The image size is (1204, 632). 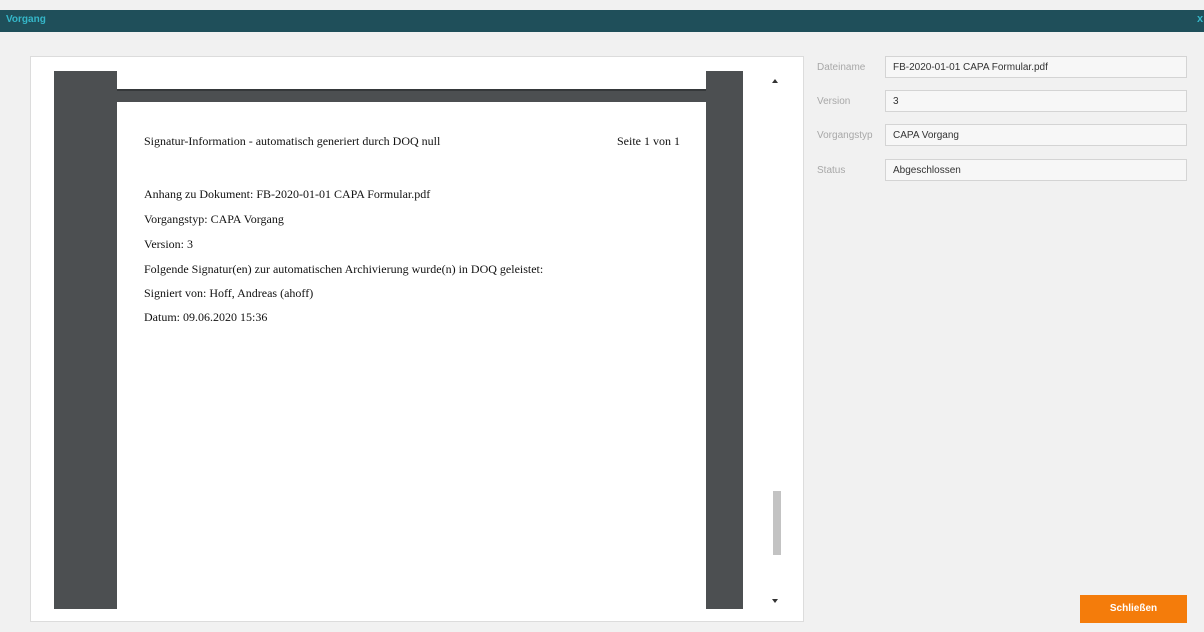 I want to click on doc-line-process-type: Vorgangstyp: CAPA Vorgang, so click(x=214, y=219).